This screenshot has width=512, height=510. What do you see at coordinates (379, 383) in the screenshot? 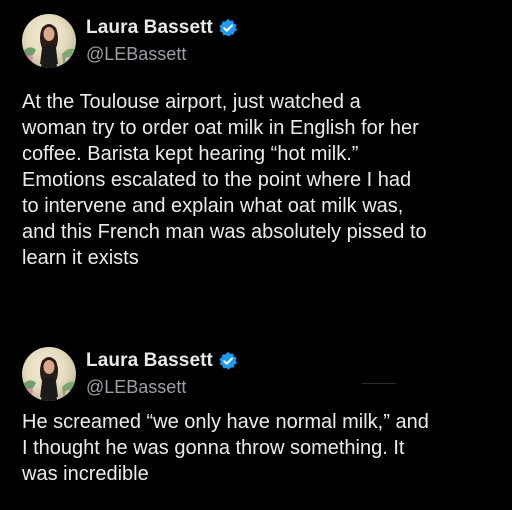
I see `divider` at bounding box center [379, 383].